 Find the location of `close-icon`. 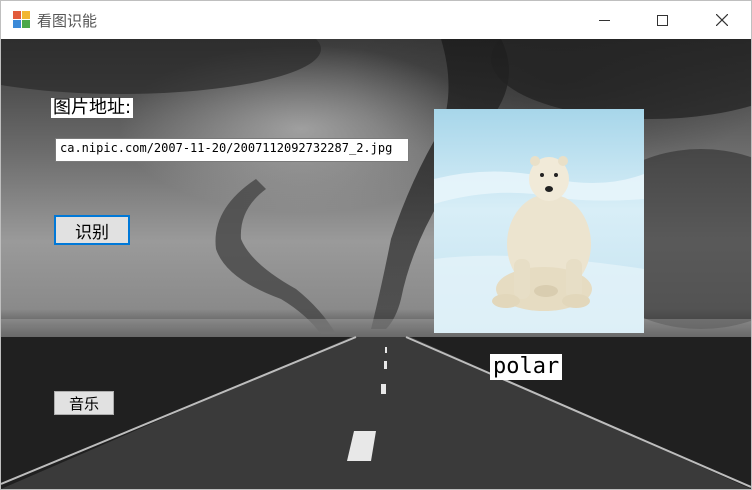

close-icon is located at coordinates (722, 20).